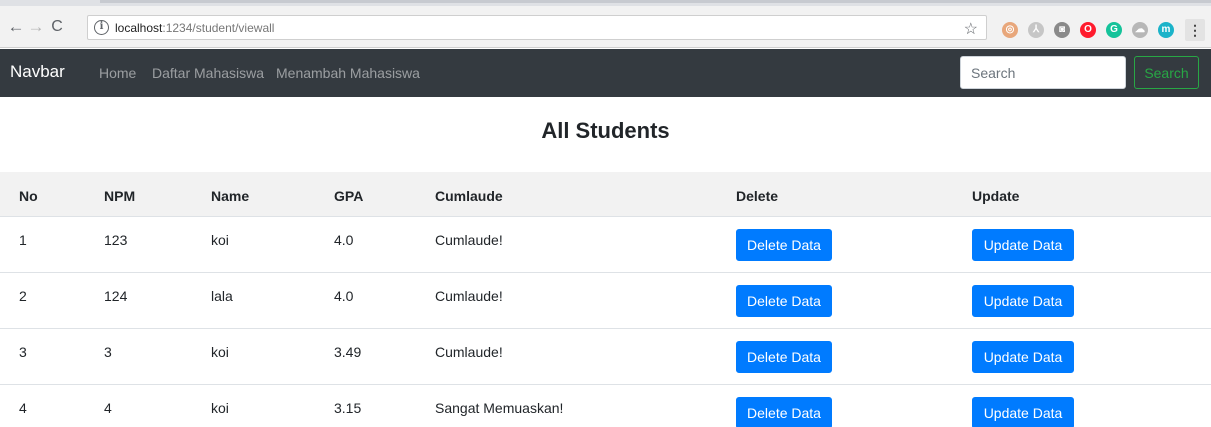  Describe the element at coordinates (108, 352) in the screenshot. I see `cell-npm: 3` at that location.